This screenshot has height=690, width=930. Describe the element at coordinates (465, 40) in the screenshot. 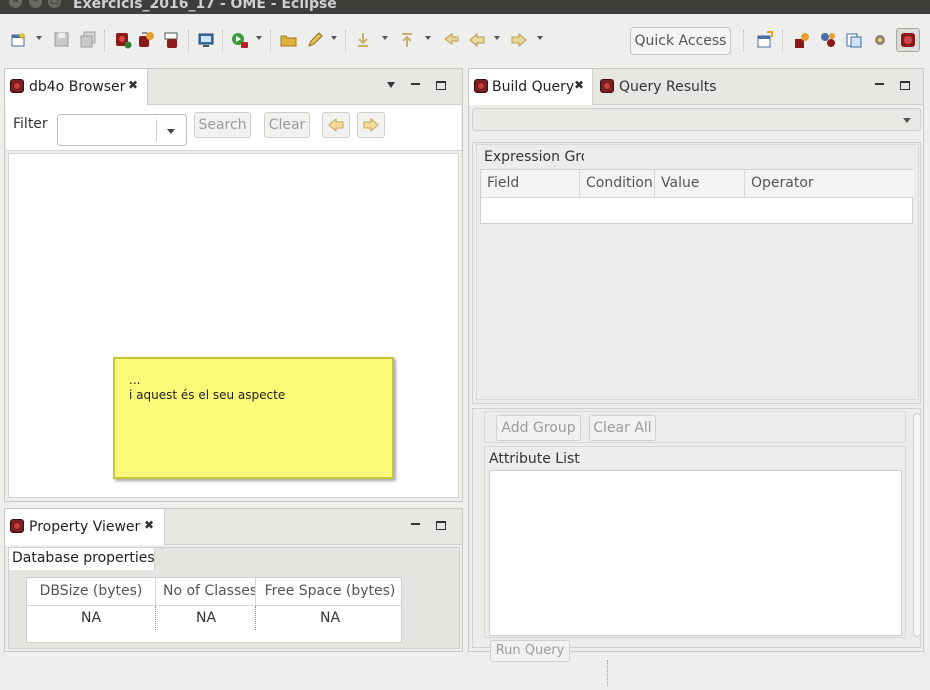

I see `main-toolbar: Quick Access` at that location.